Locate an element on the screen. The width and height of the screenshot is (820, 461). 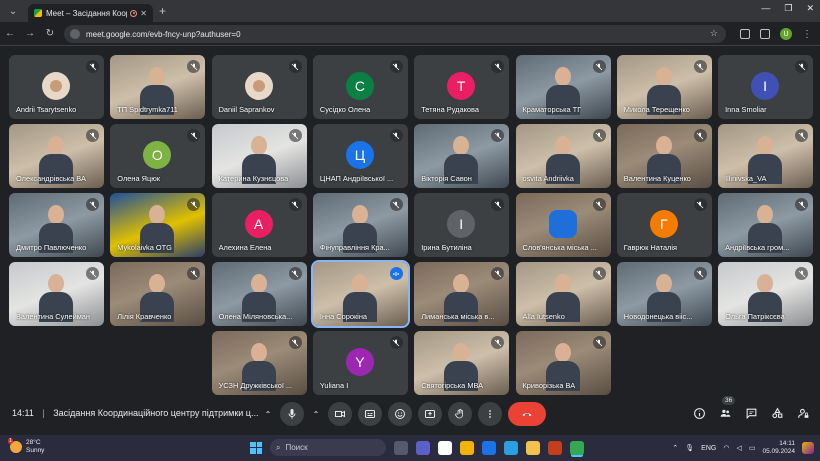
reload-icon: ↻ is located at coordinates (50, 33).